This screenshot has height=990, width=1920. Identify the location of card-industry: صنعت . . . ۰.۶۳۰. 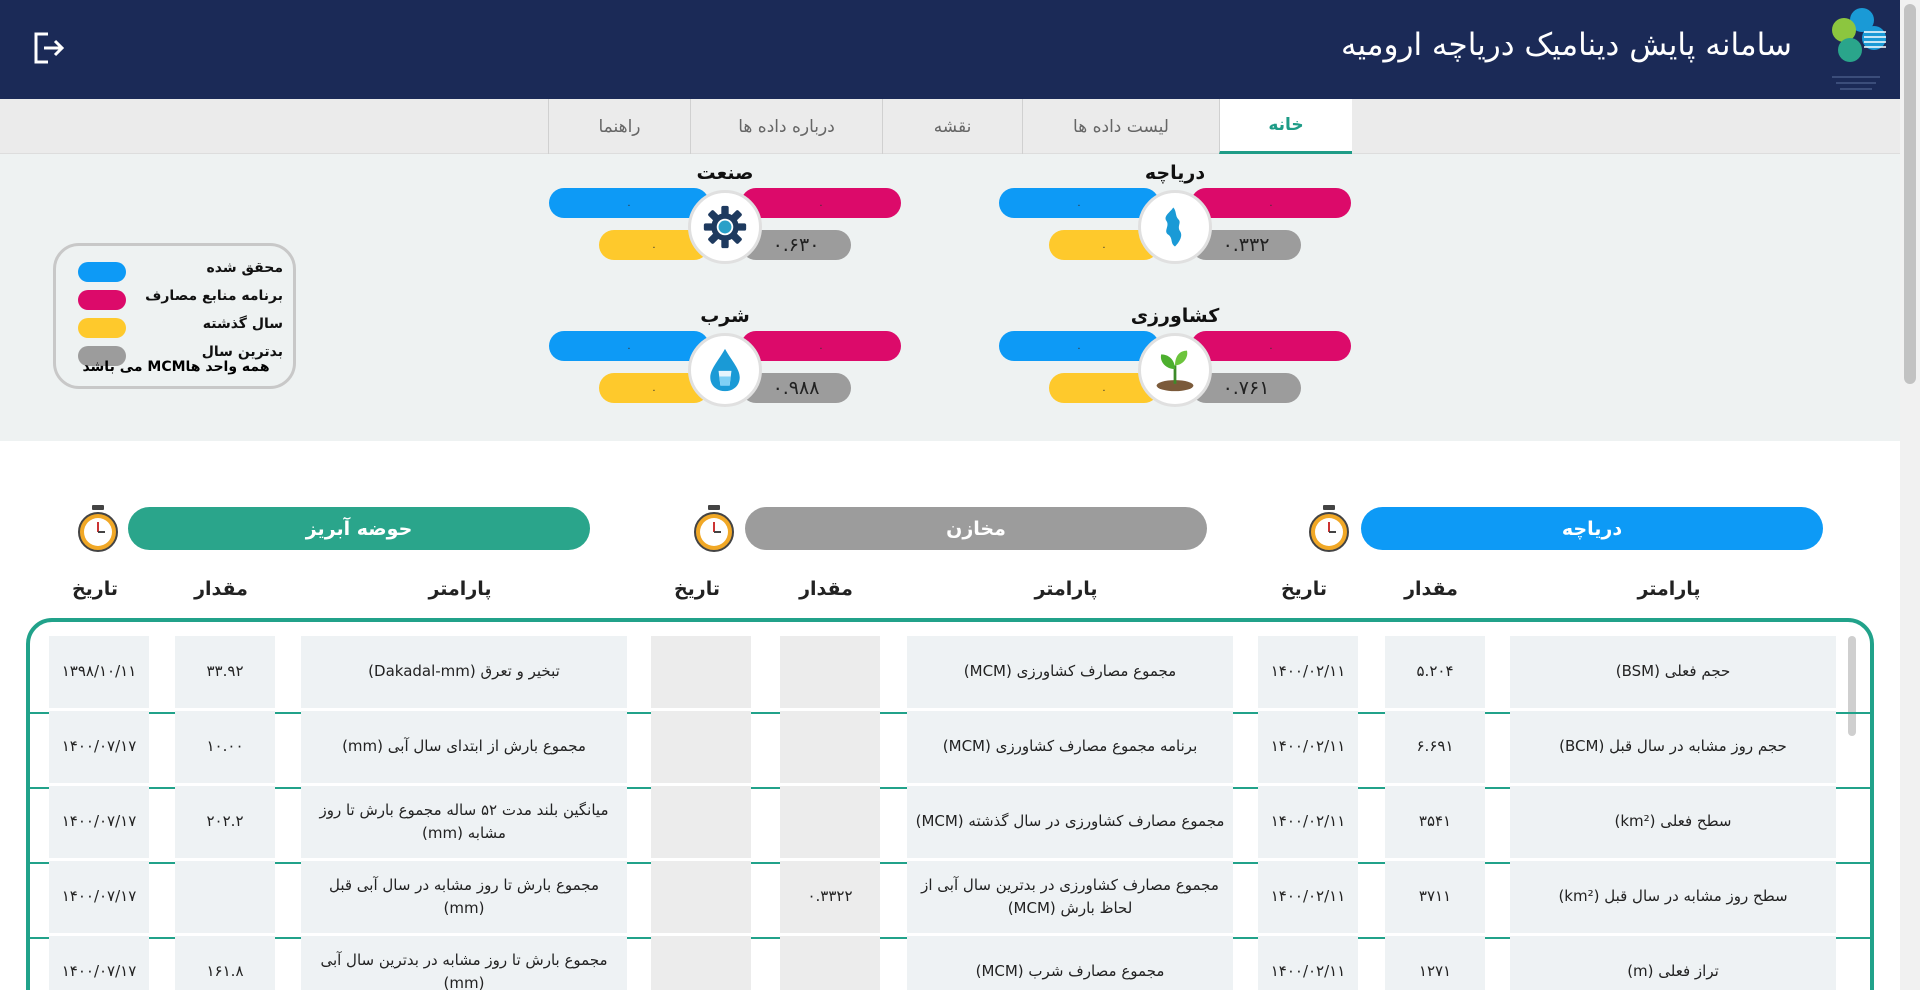
(725, 209).